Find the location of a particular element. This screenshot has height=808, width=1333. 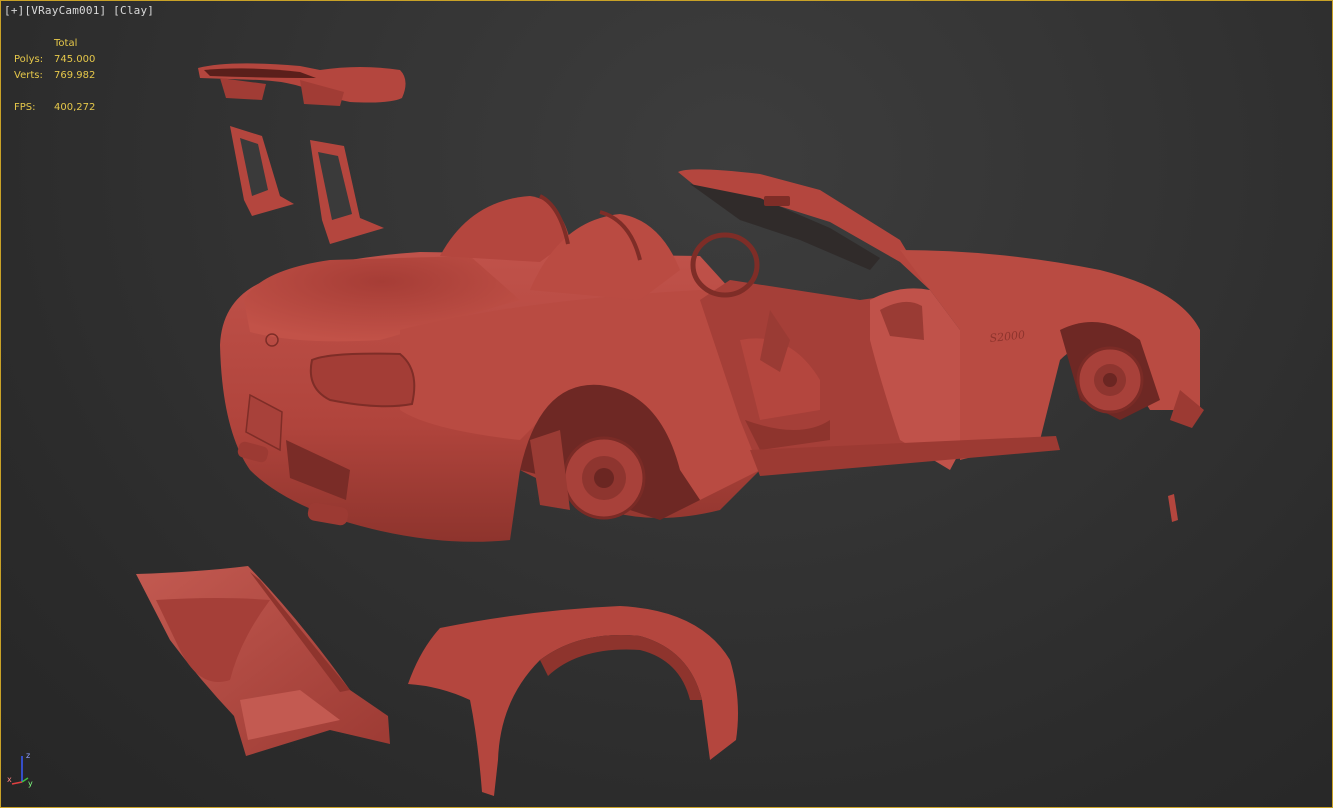

spoiler-stand-right is located at coordinates (347, 192).